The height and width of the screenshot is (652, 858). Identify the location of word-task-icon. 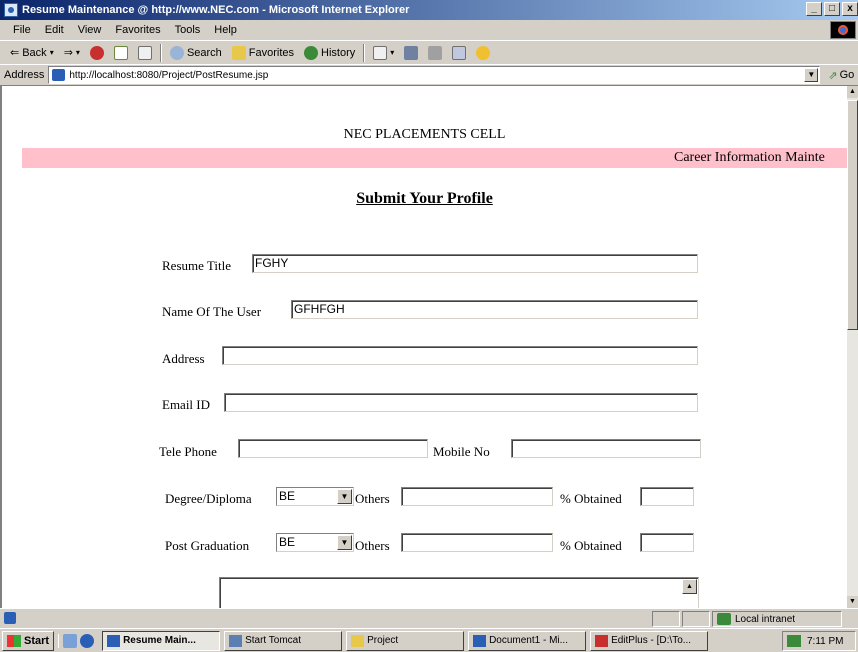
(480, 640).